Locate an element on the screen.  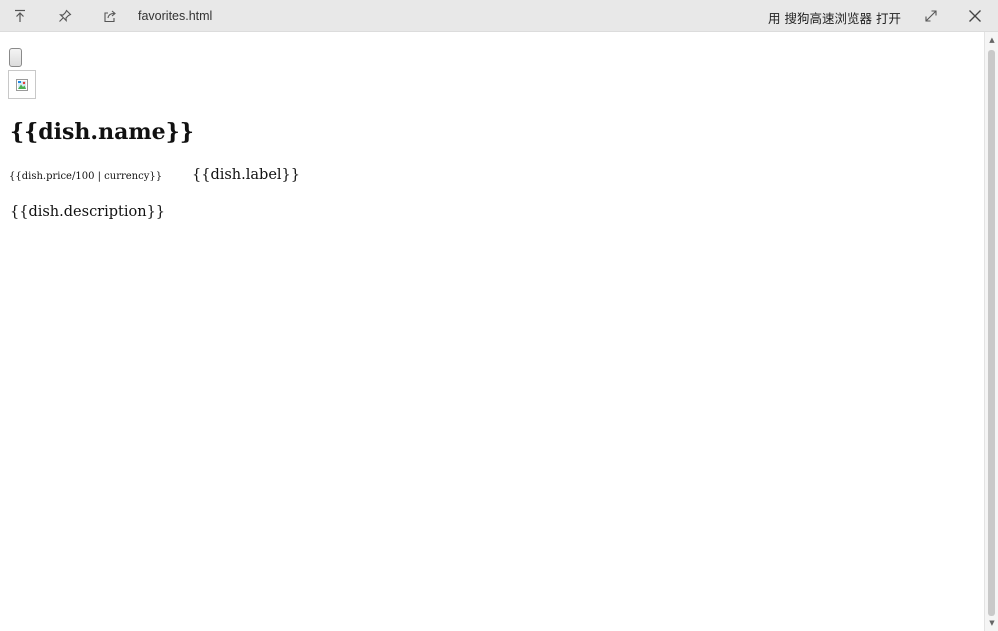
broken-image is located at coordinates (22, 84).